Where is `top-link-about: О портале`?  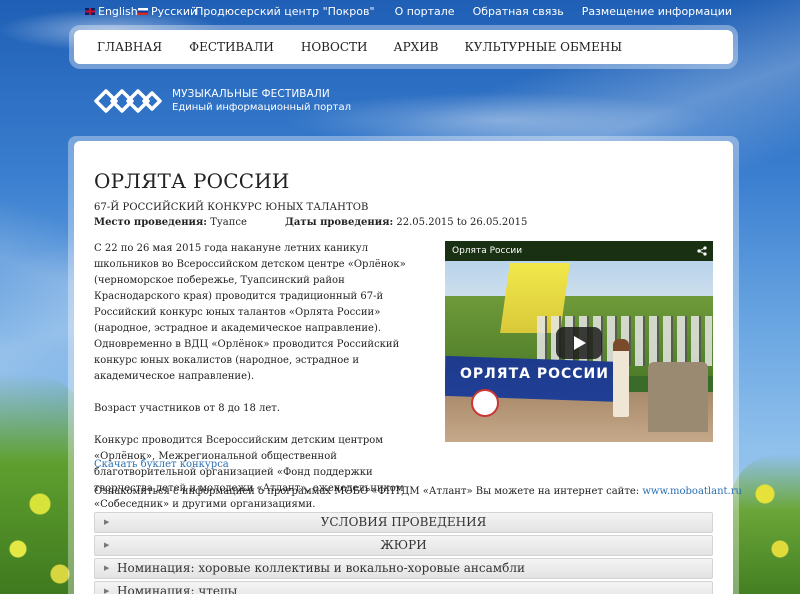
top-link-about: О портале is located at coordinates (425, 11).